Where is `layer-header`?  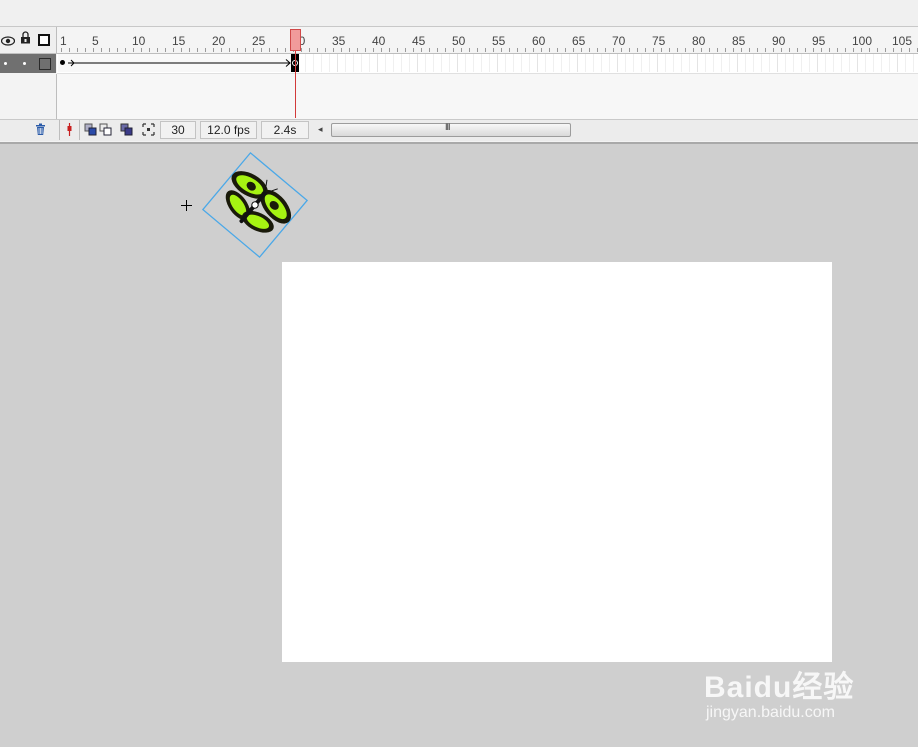
layer-header is located at coordinates (28, 40).